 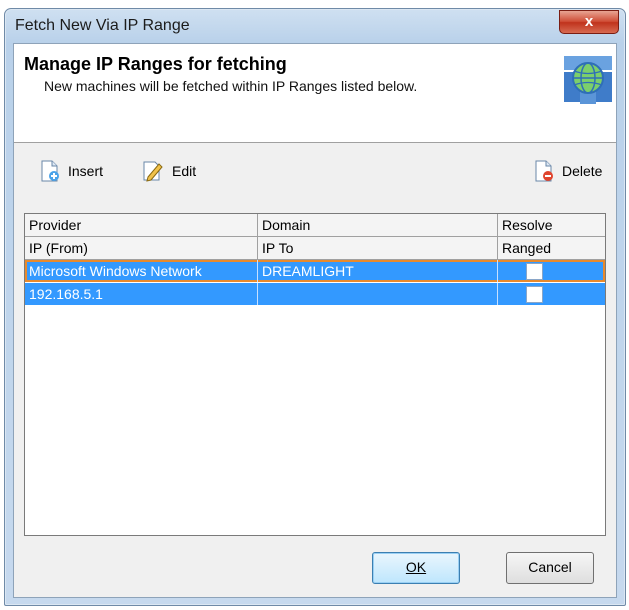 I want to click on insert-button: Insert, so click(x=71, y=171).